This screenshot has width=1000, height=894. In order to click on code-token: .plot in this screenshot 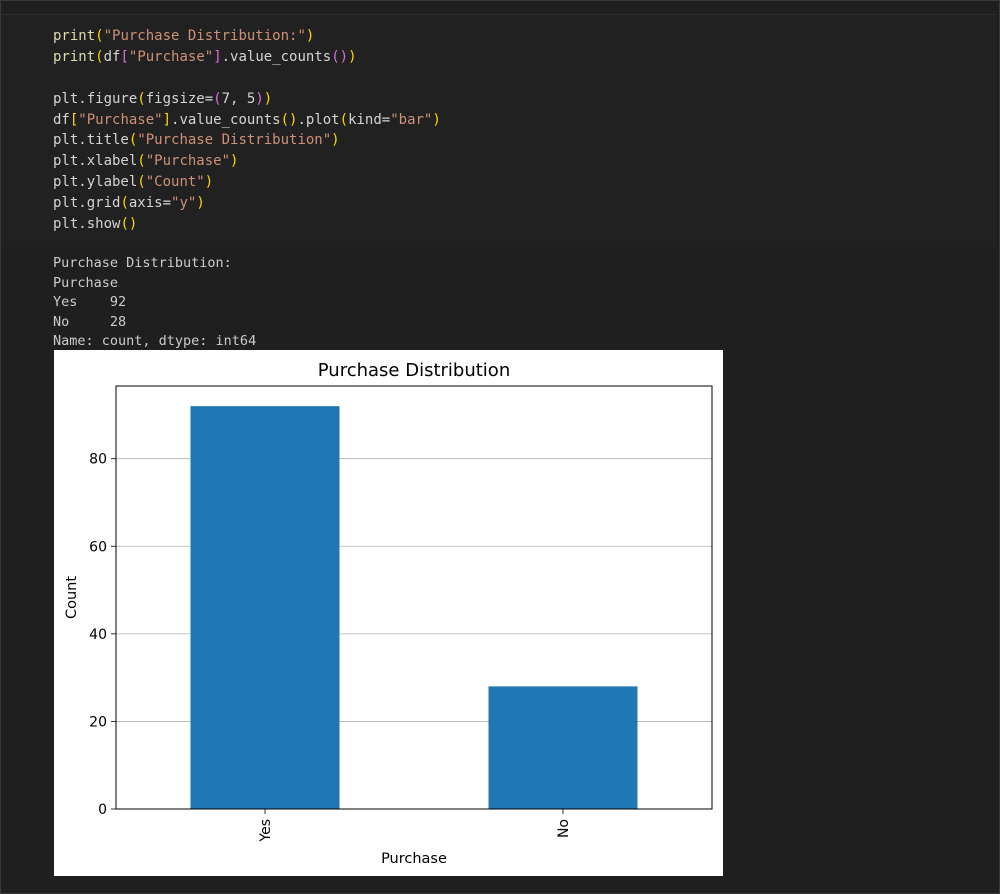, I will do `click(318, 119)`.